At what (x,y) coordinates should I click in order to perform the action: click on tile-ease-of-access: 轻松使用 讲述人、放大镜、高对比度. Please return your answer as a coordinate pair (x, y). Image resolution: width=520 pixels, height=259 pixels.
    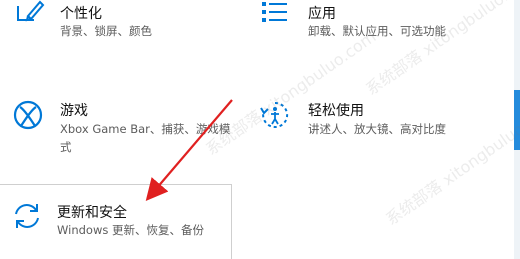
    Looking at the image, I should click on (378, 117).